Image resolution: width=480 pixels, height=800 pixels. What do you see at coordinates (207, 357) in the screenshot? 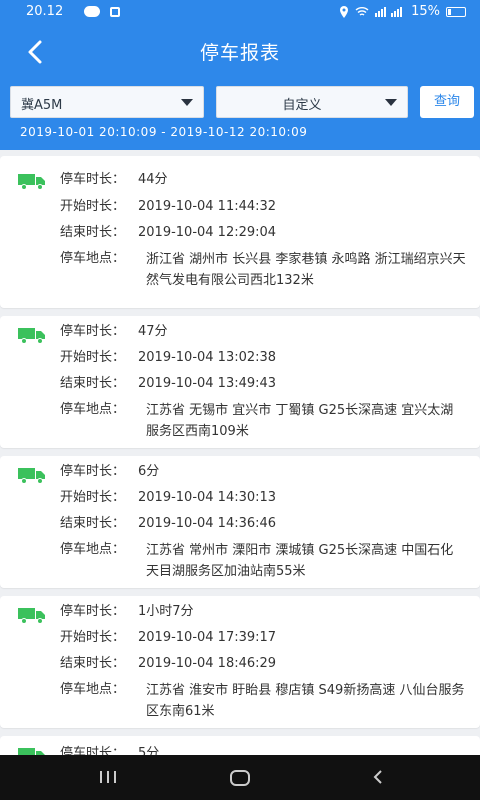
I see `start-value: 2019-10-04 13:02:38` at bounding box center [207, 357].